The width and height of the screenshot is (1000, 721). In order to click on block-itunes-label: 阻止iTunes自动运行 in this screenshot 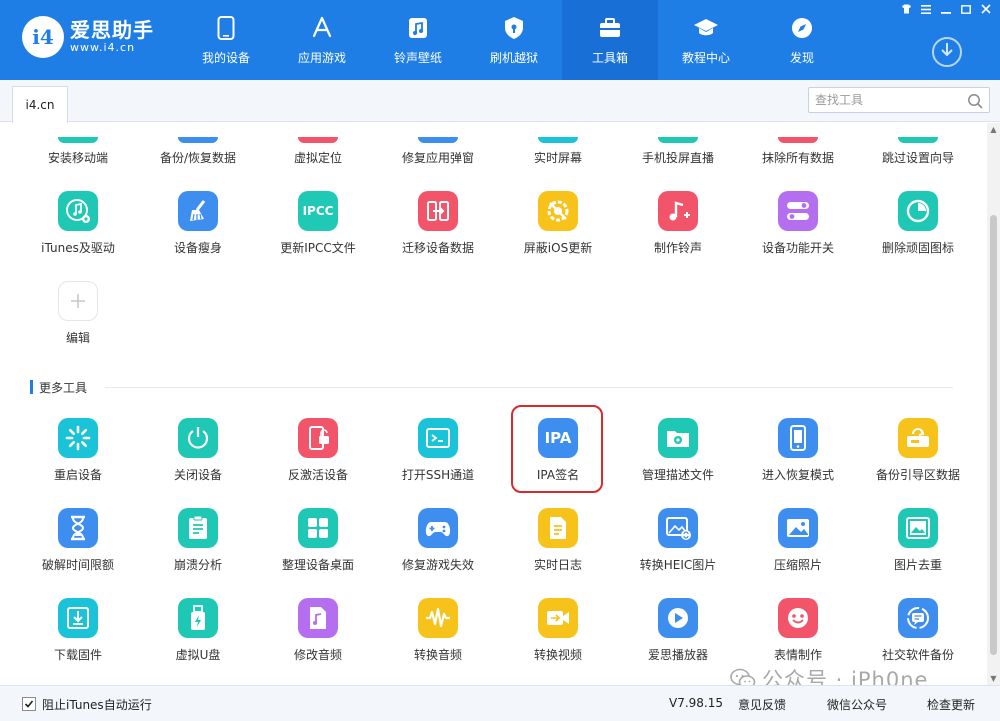, I will do `click(97, 704)`.